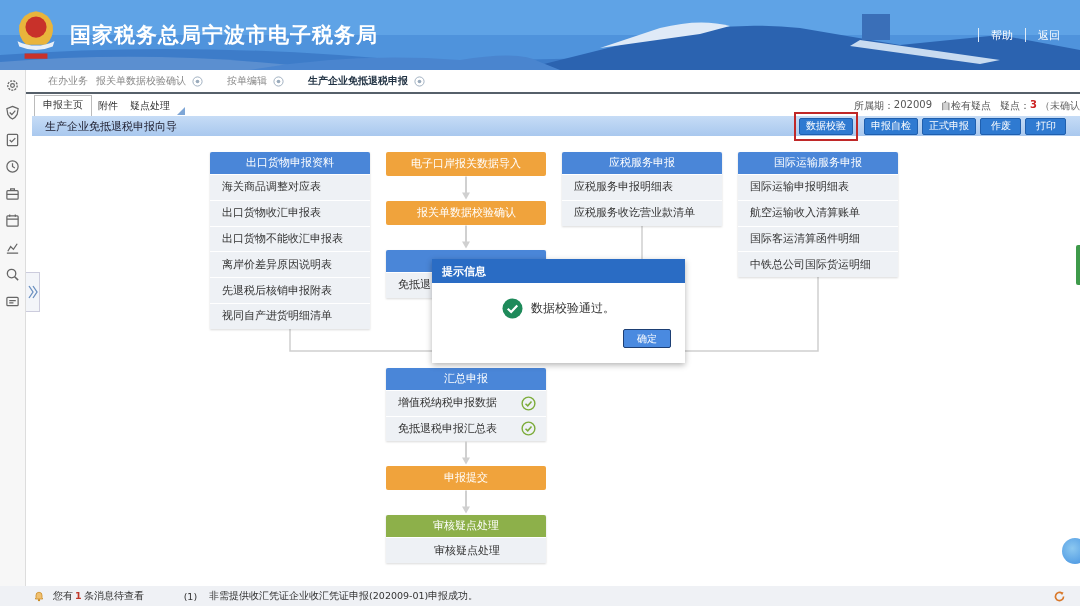 The width and height of the screenshot is (1080, 606). What do you see at coordinates (818, 212) in the screenshot?
I see `form-link: 航空运输收入清算账单` at bounding box center [818, 212].